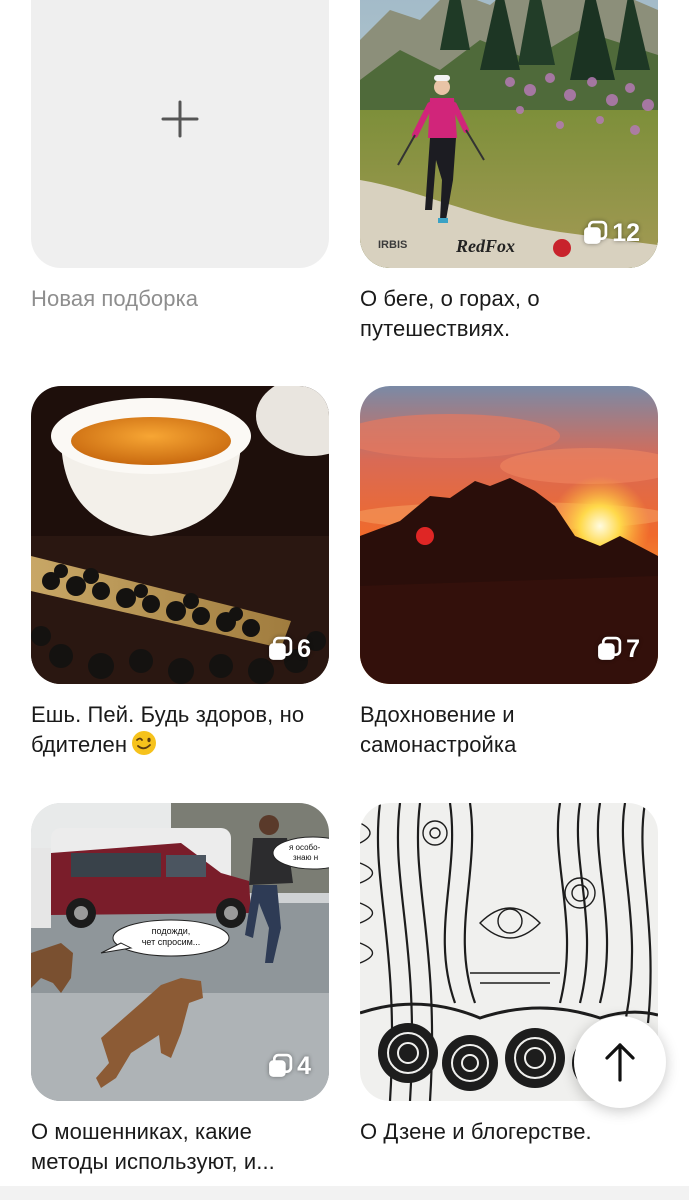 The image size is (689, 1200). I want to click on collection-title: О беге, о горах, о путешествиях., so click(450, 313).